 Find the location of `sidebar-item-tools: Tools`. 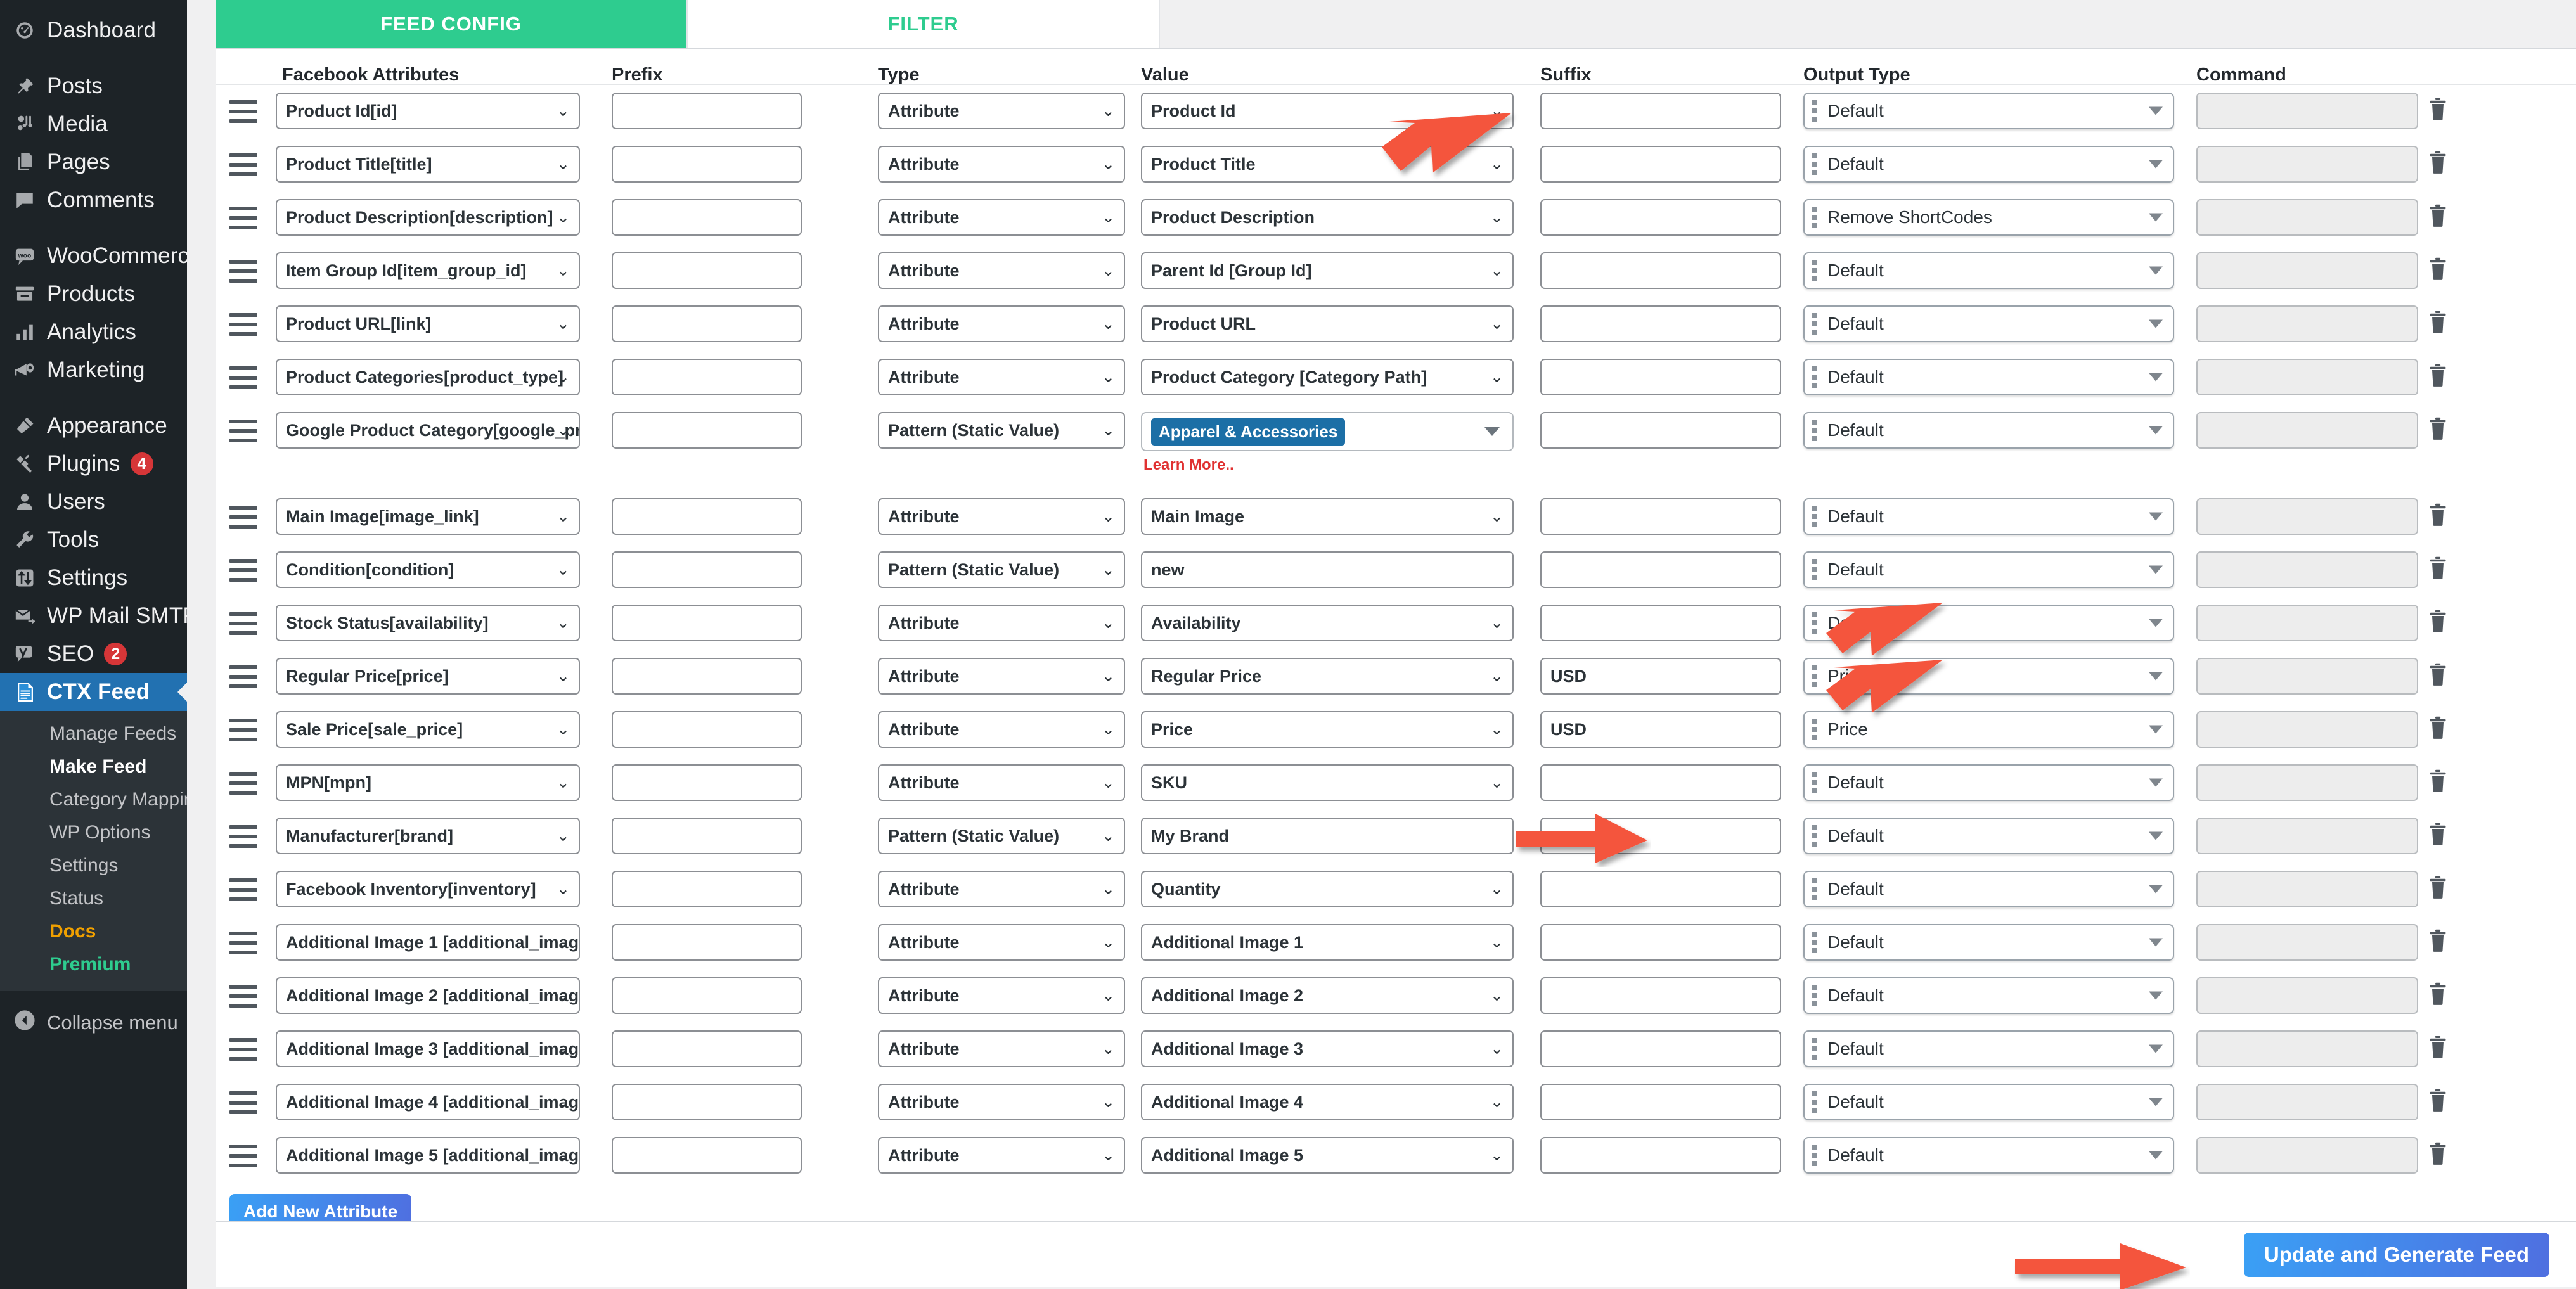

sidebar-item-tools: Tools is located at coordinates (93, 540).